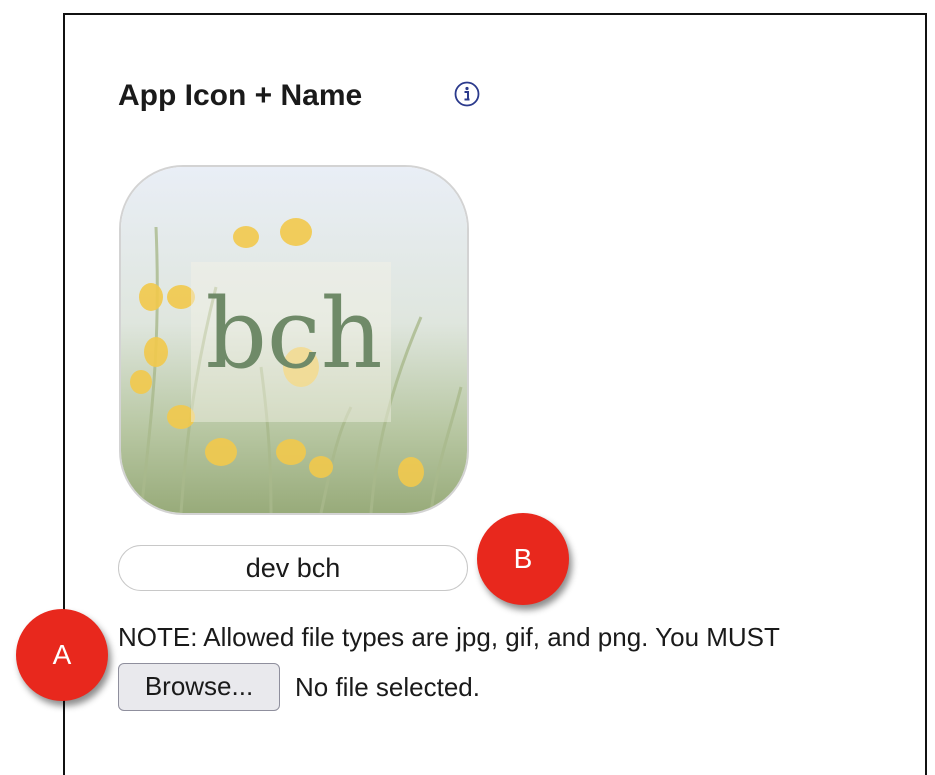  What do you see at coordinates (293, 568) in the screenshot?
I see `app-name-field: dev bch` at bounding box center [293, 568].